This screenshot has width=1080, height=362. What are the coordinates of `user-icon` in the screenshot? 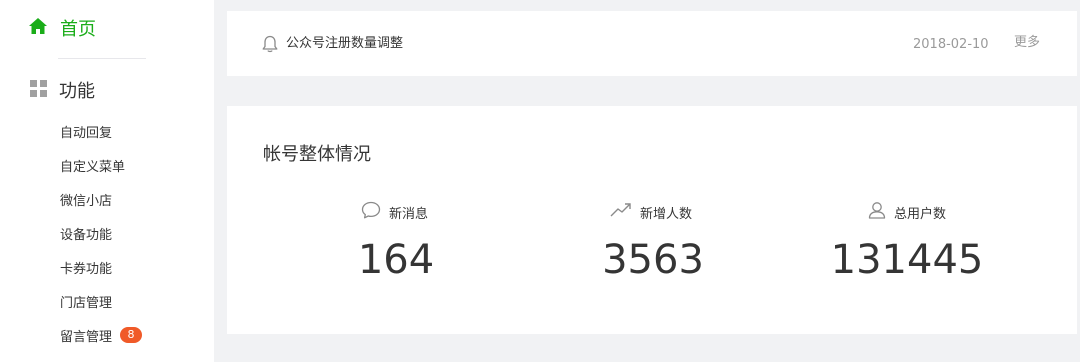 It's located at (877, 212).